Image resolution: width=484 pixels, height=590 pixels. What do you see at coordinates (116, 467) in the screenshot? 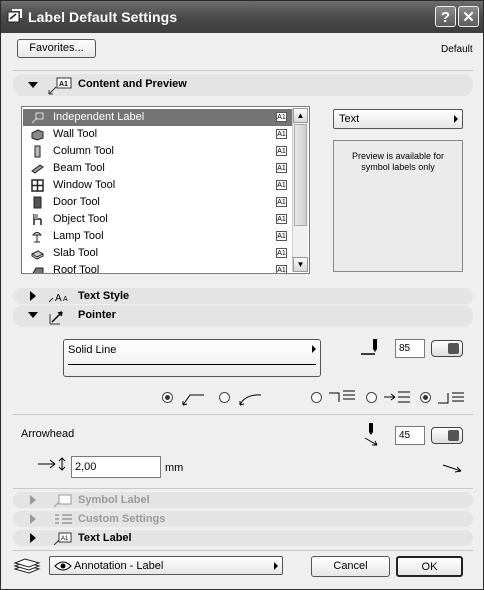
I see `arrow-size-field: 2,00` at bounding box center [116, 467].